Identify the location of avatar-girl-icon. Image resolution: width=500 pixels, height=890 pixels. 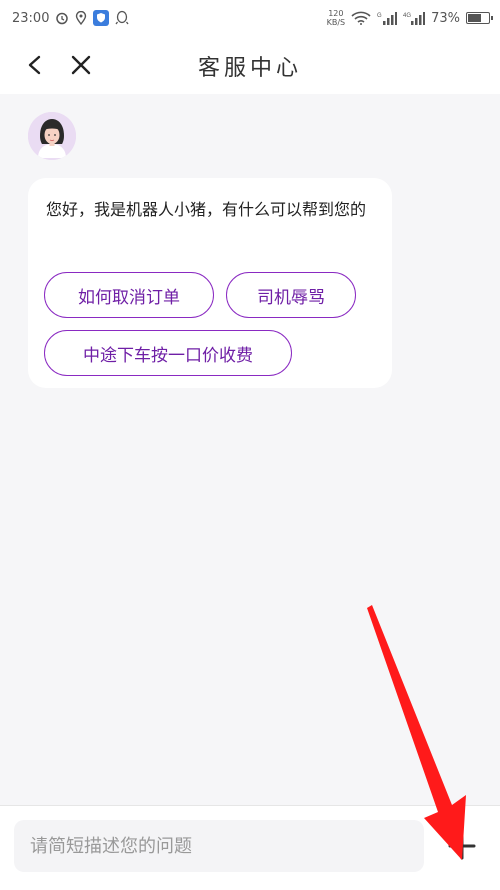
(52, 136).